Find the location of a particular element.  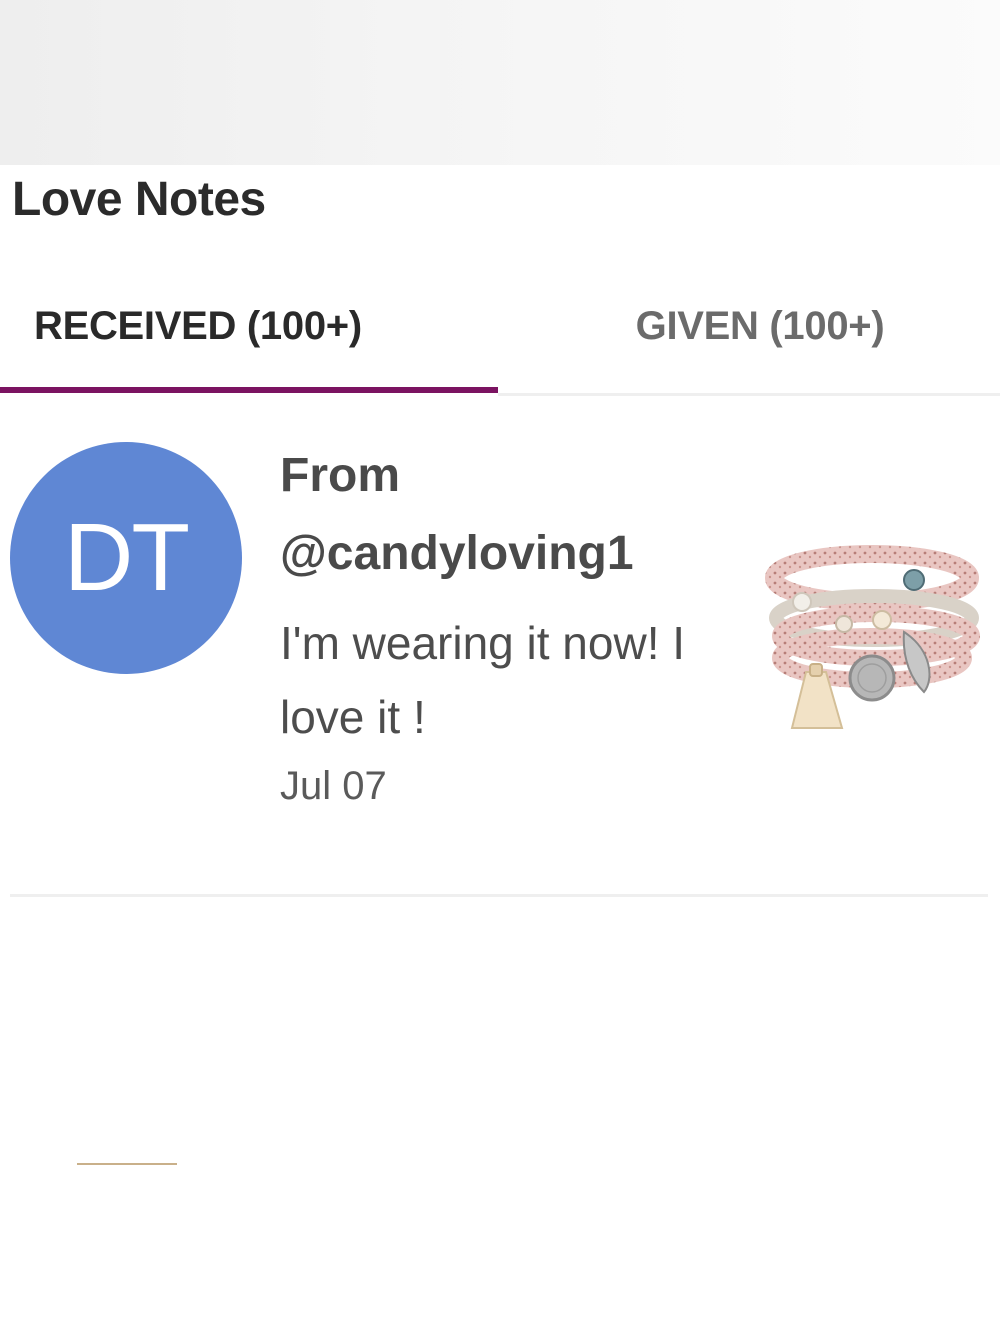

avatar-initials: DT is located at coordinates (127, 557).